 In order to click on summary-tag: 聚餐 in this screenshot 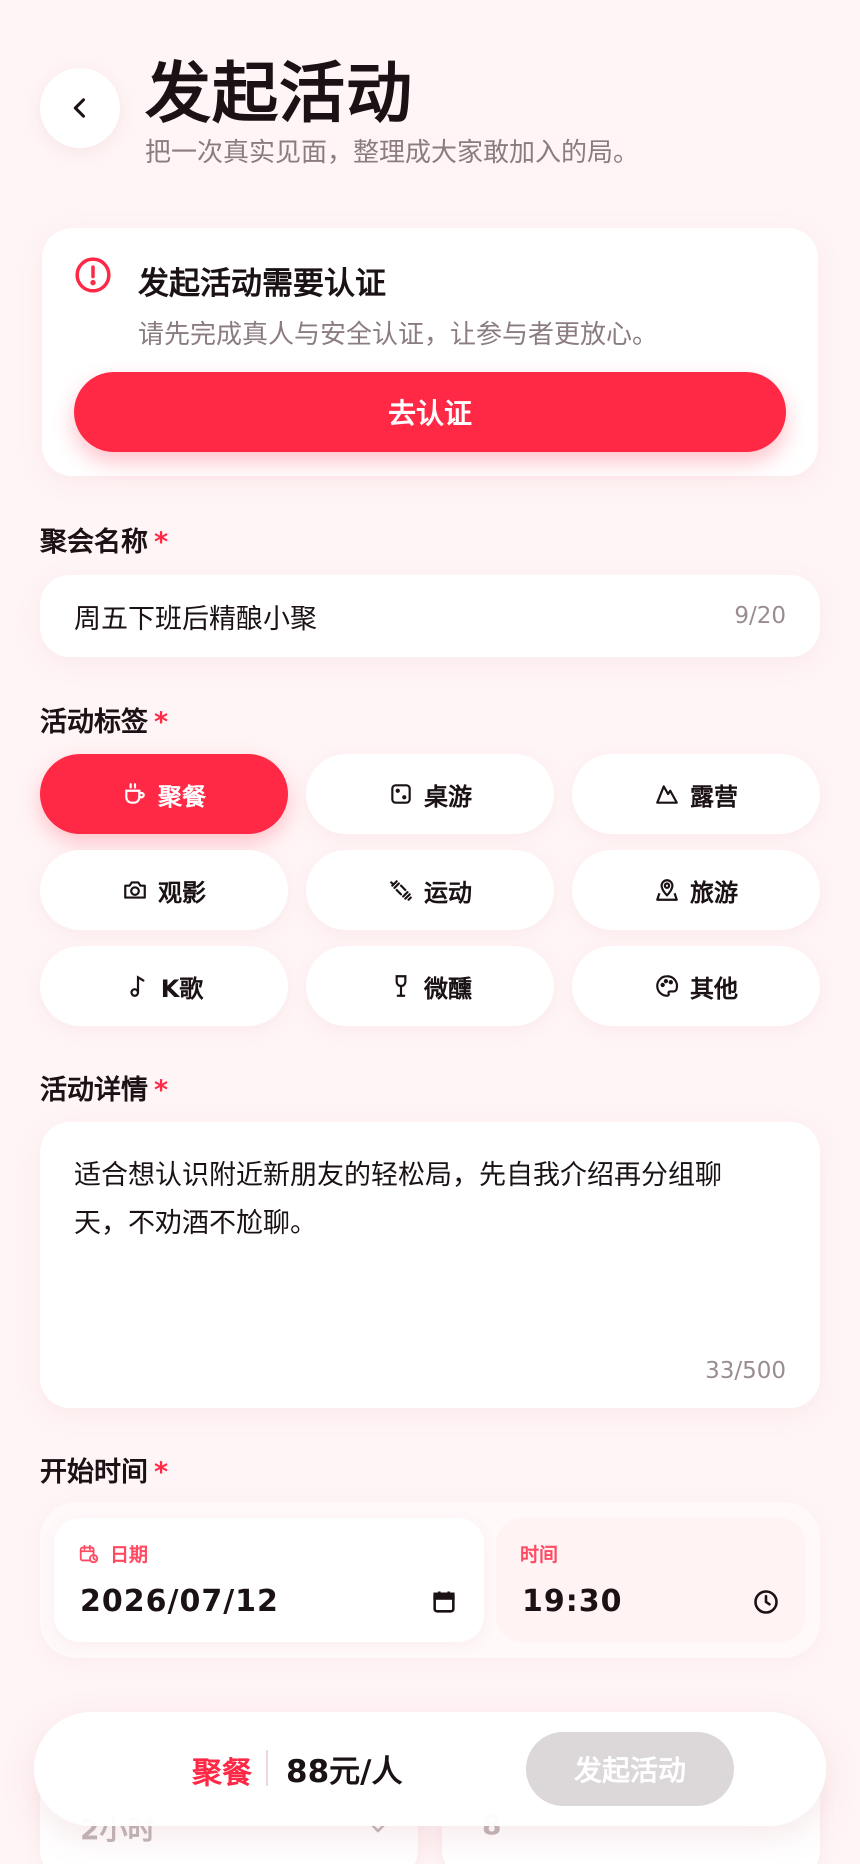, I will do `click(222, 1773)`.